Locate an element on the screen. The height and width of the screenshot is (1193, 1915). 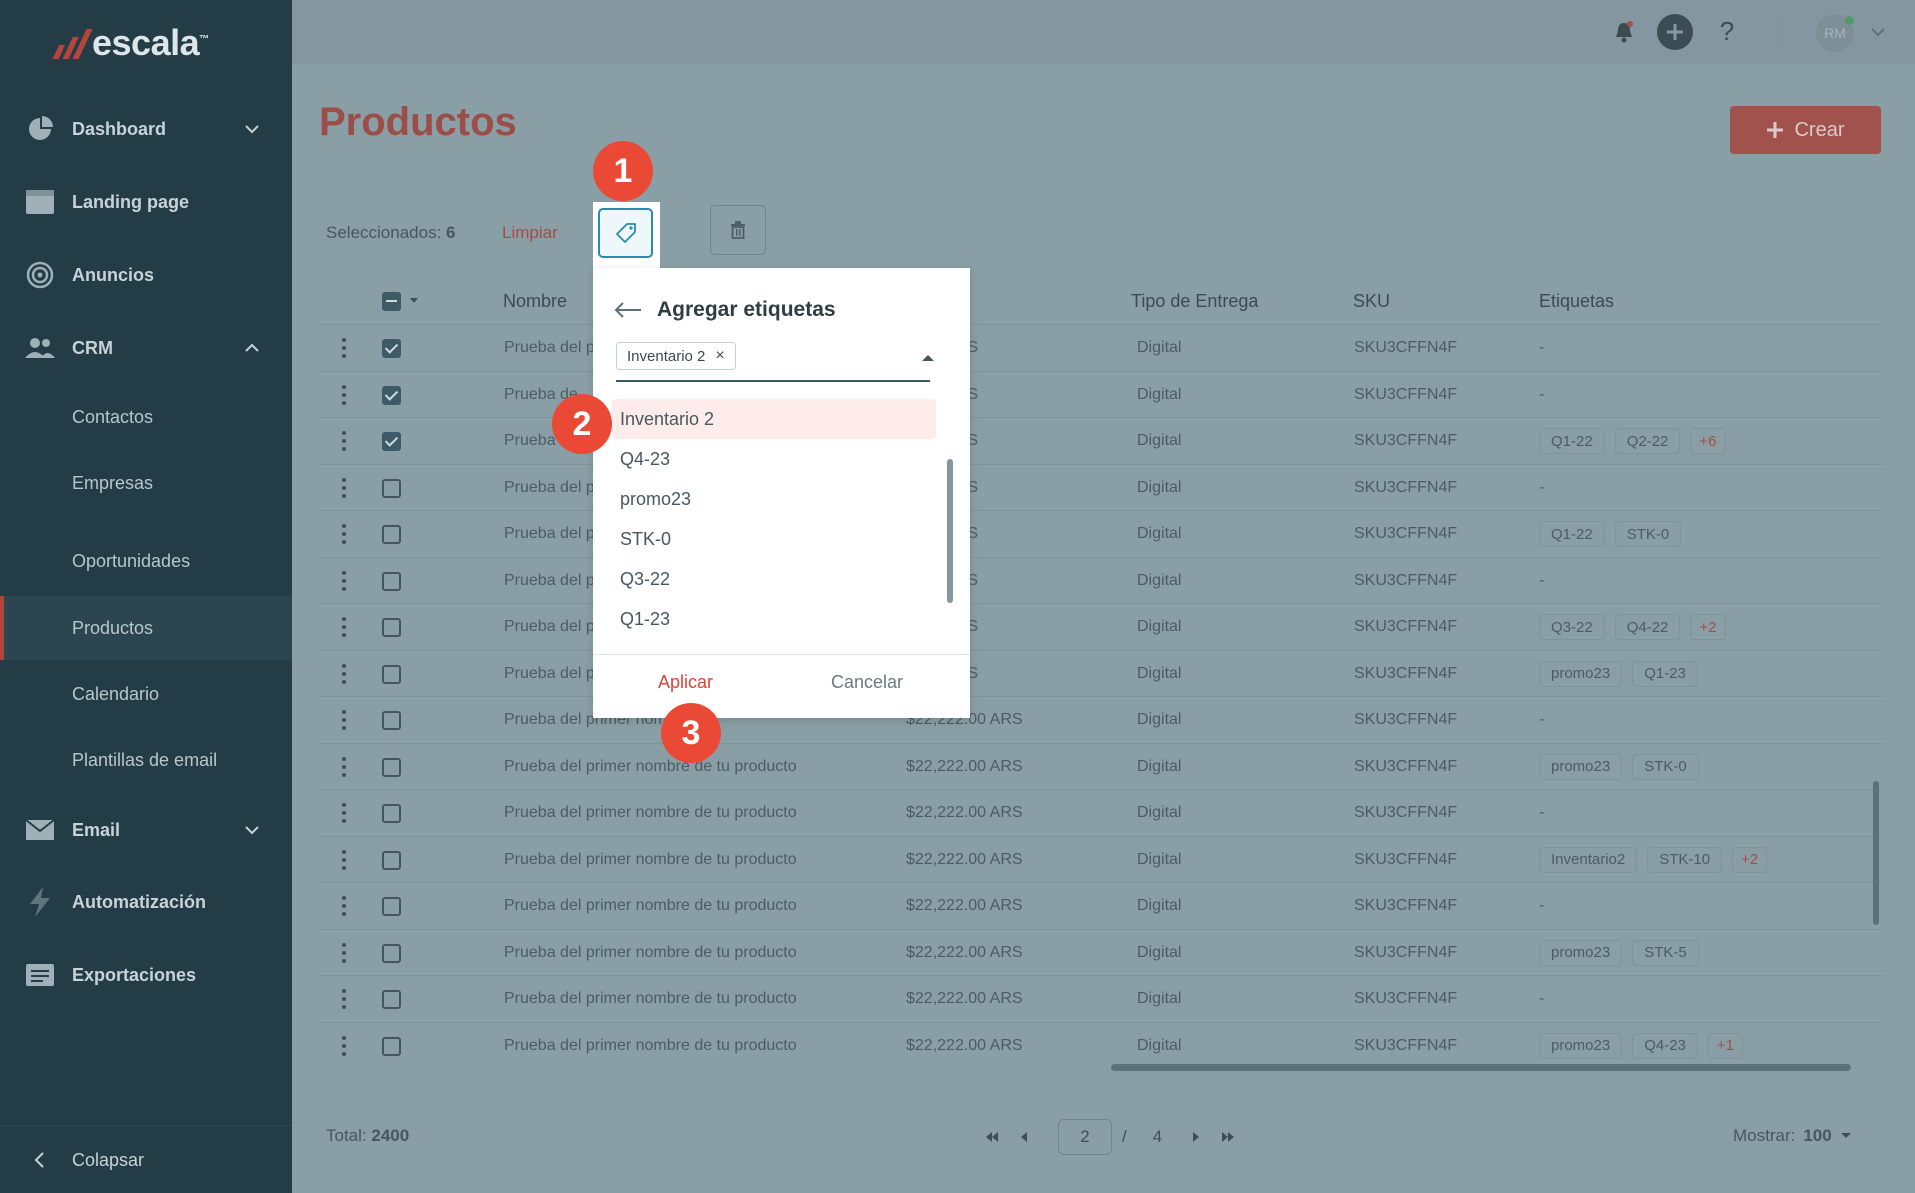
tag-badge: Q4-23 is located at coordinates (1665, 1045).